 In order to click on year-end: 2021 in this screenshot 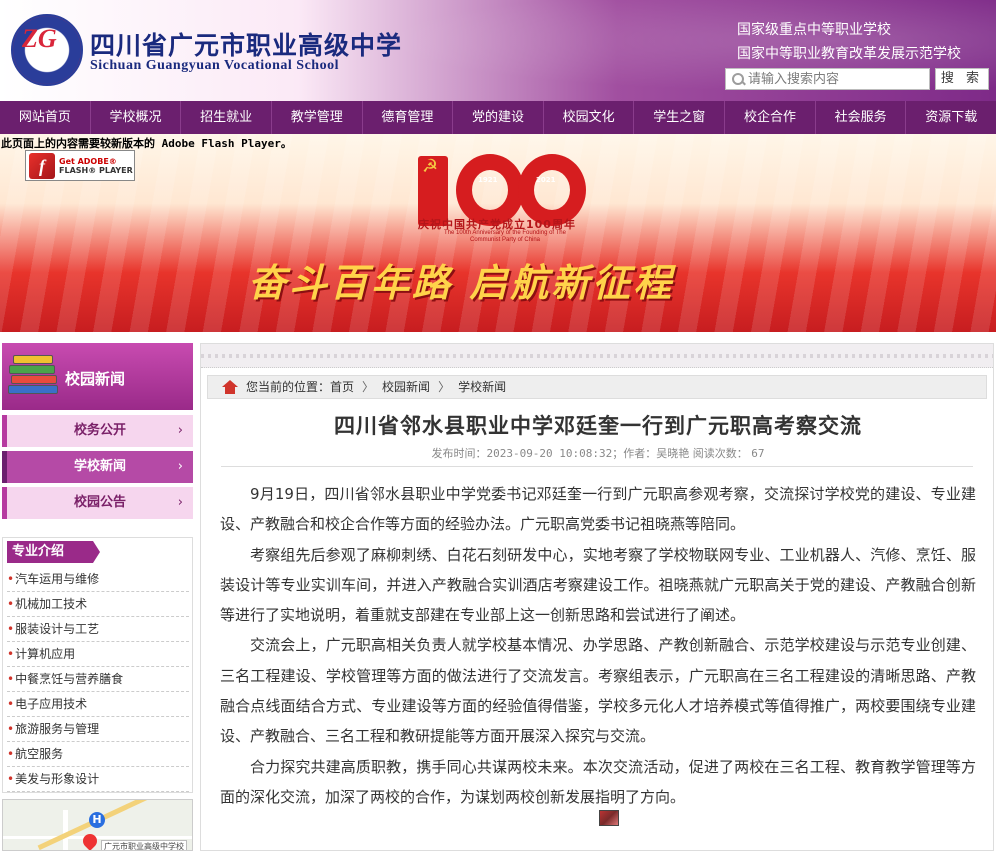, I will do `click(546, 180)`.